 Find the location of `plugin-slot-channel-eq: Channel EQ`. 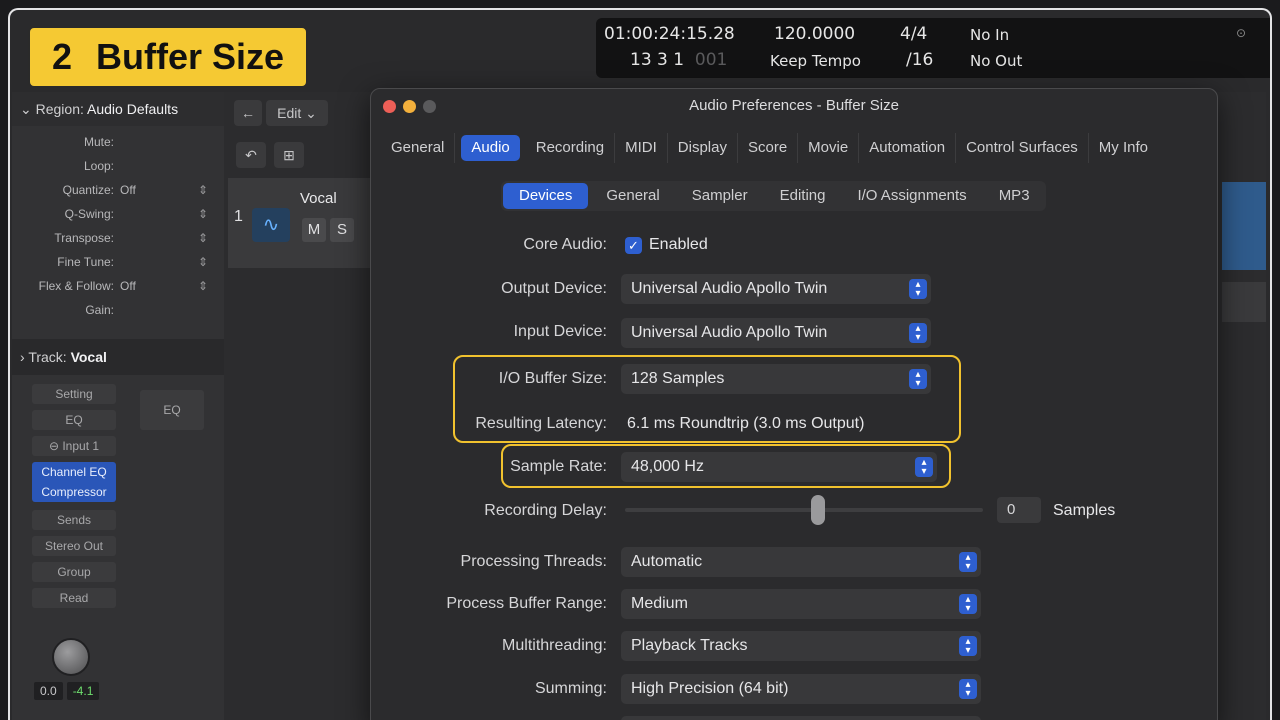

plugin-slot-channel-eq: Channel EQ is located at coordinates (74, 472).